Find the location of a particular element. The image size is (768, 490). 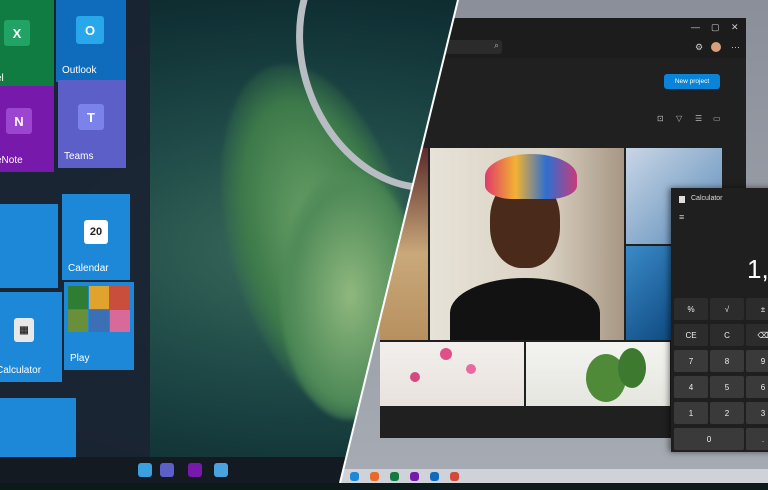

calculator-title: Calculator is located at coordinates (707, 198).